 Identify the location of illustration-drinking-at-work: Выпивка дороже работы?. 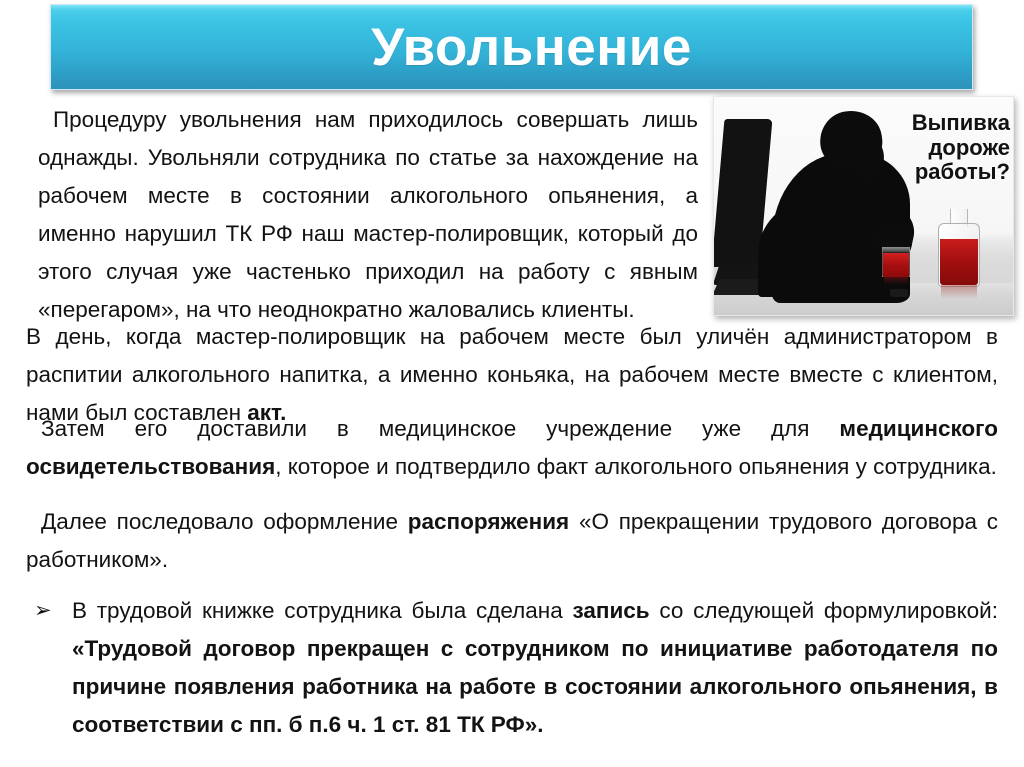
(863, 206).